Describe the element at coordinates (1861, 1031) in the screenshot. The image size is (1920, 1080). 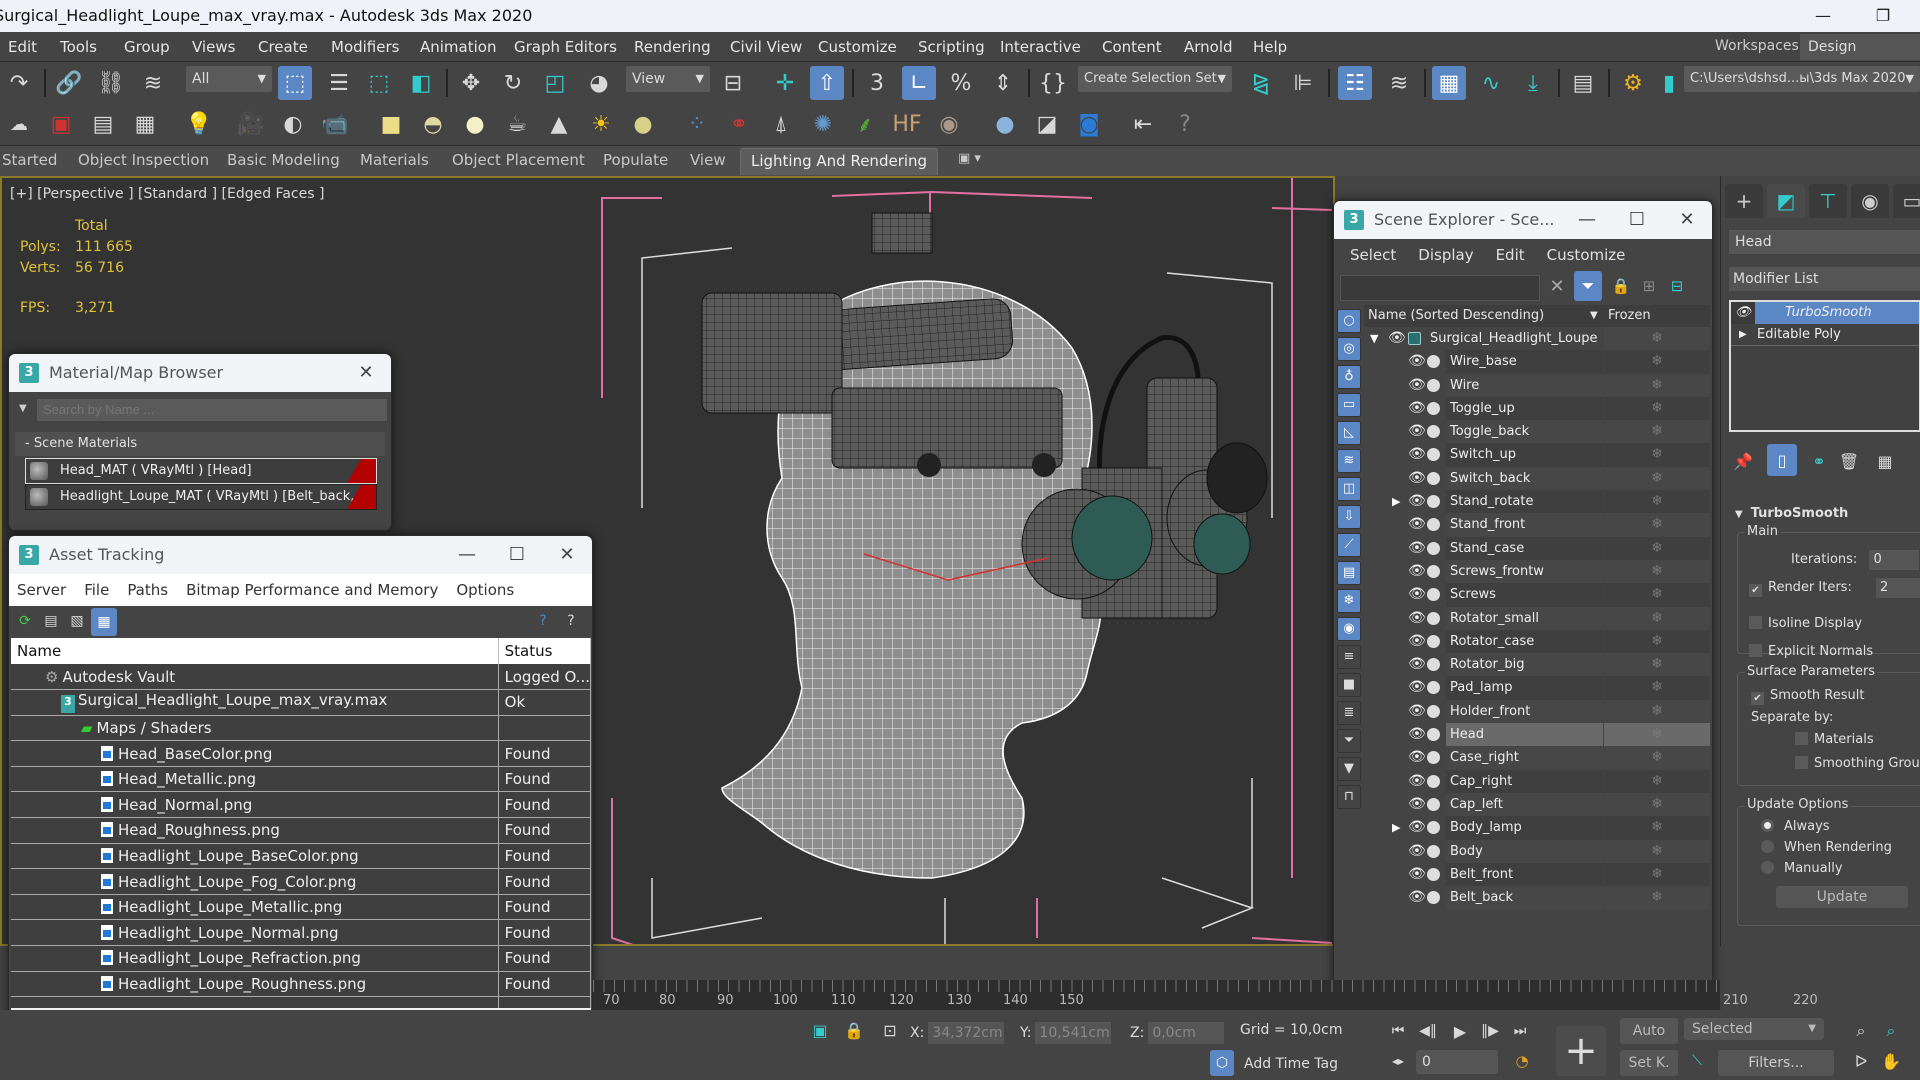
I see `zoom-icon: ⌕` at that location.